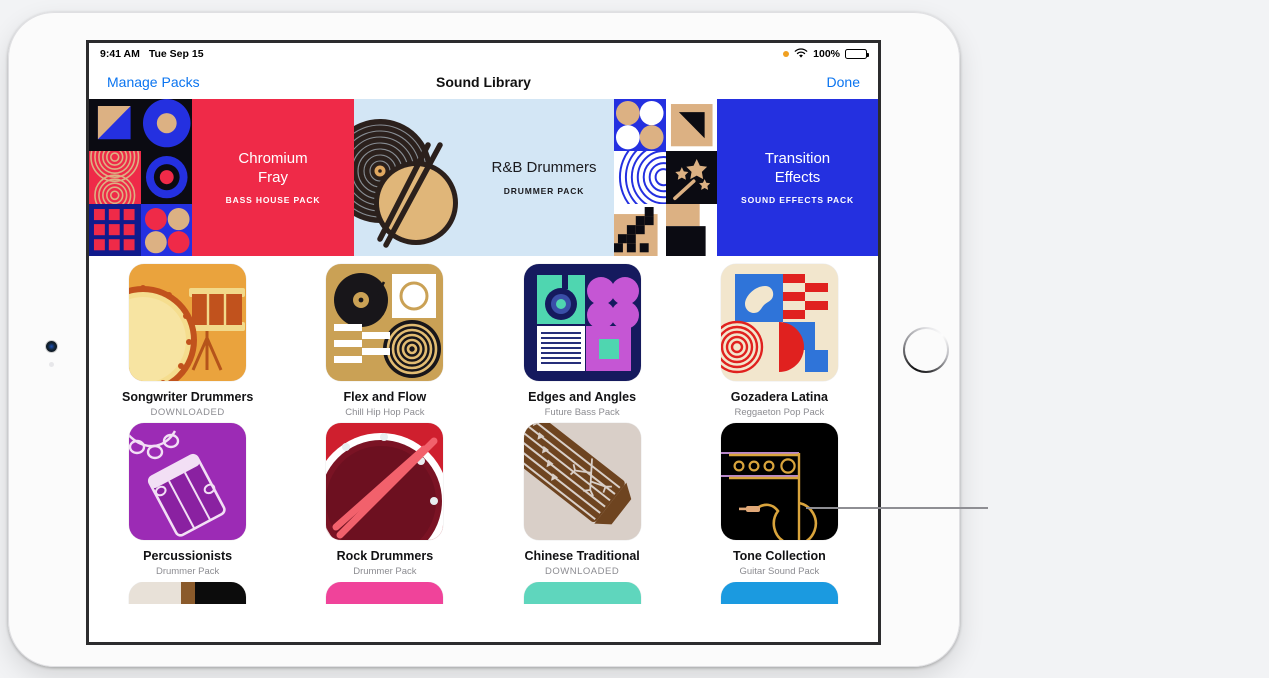 Image resolution: width=1269 pixels, height=678 pixels. I want to click on status-bar-right: 100%, so click(826, 53).